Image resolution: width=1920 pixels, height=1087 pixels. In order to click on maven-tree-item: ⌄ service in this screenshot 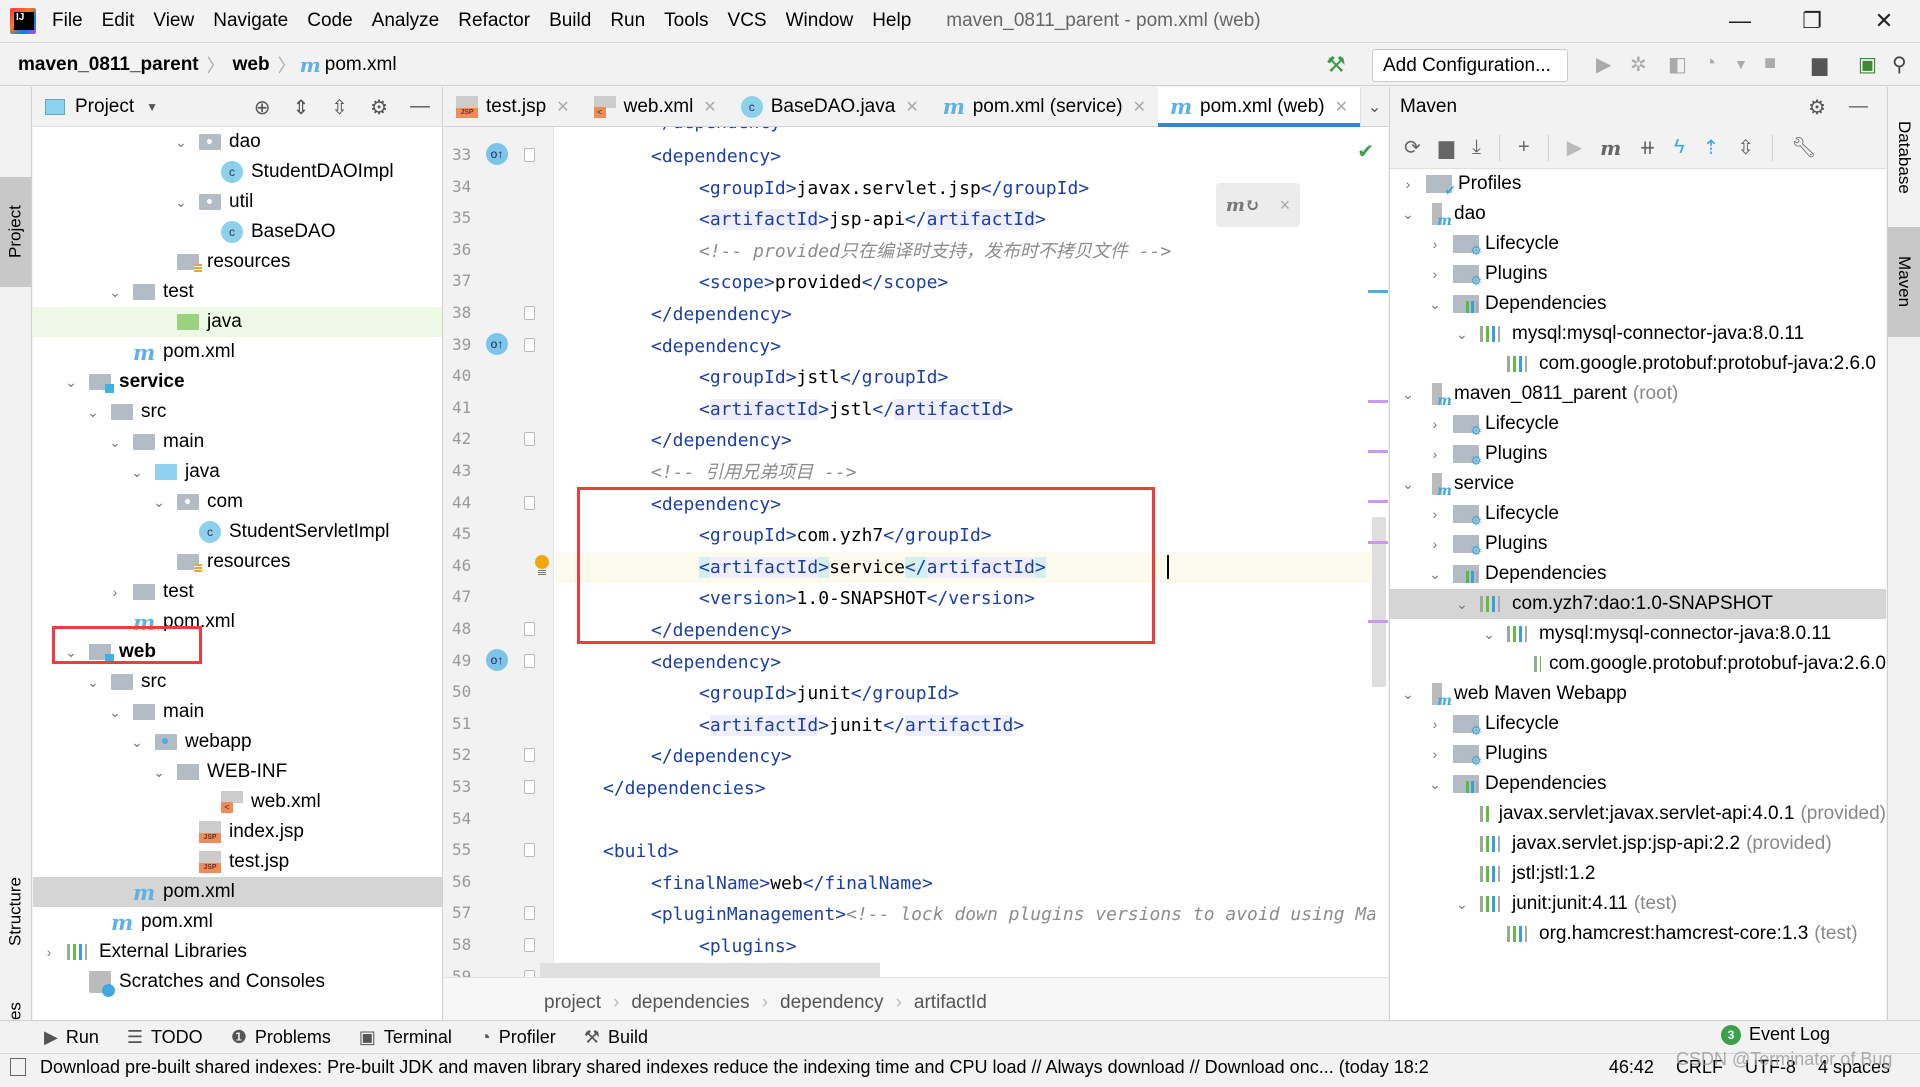, I will do `click(1638, 484)`.